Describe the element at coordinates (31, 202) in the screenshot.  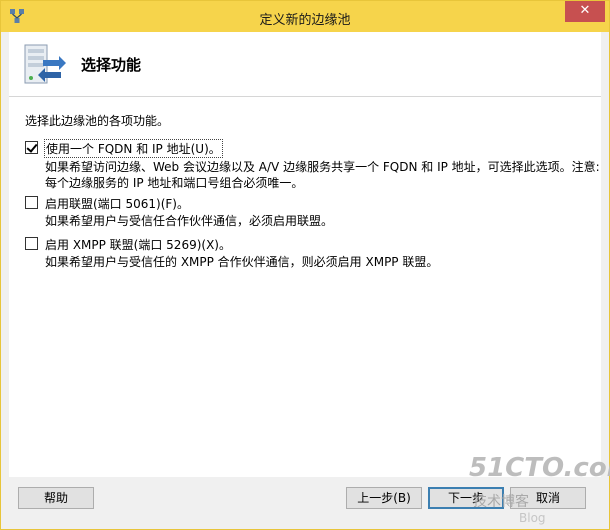
I see `federation-checkbox` at that location.